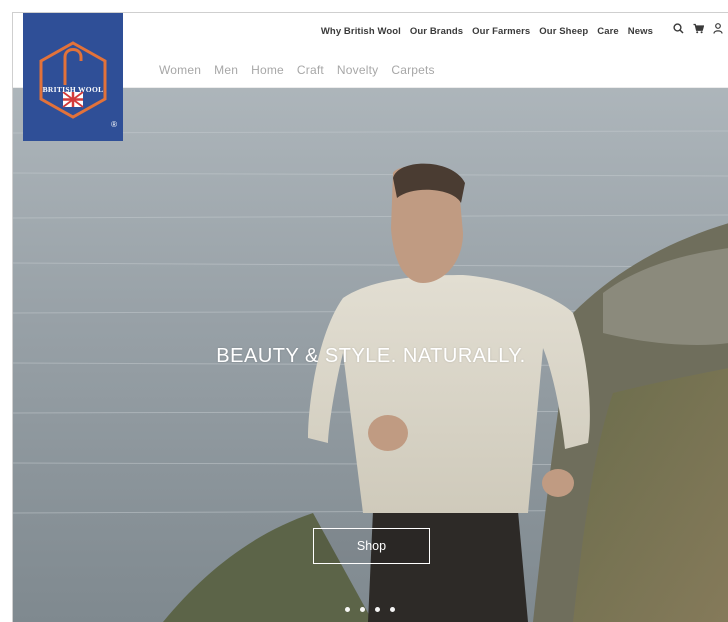 Image resolution: width=728 pixels, height=622 pixels. Describe the element at coordinates (563, 31) in the screenshot. I see `nav-our-sheep: Our Sheep` at that location.